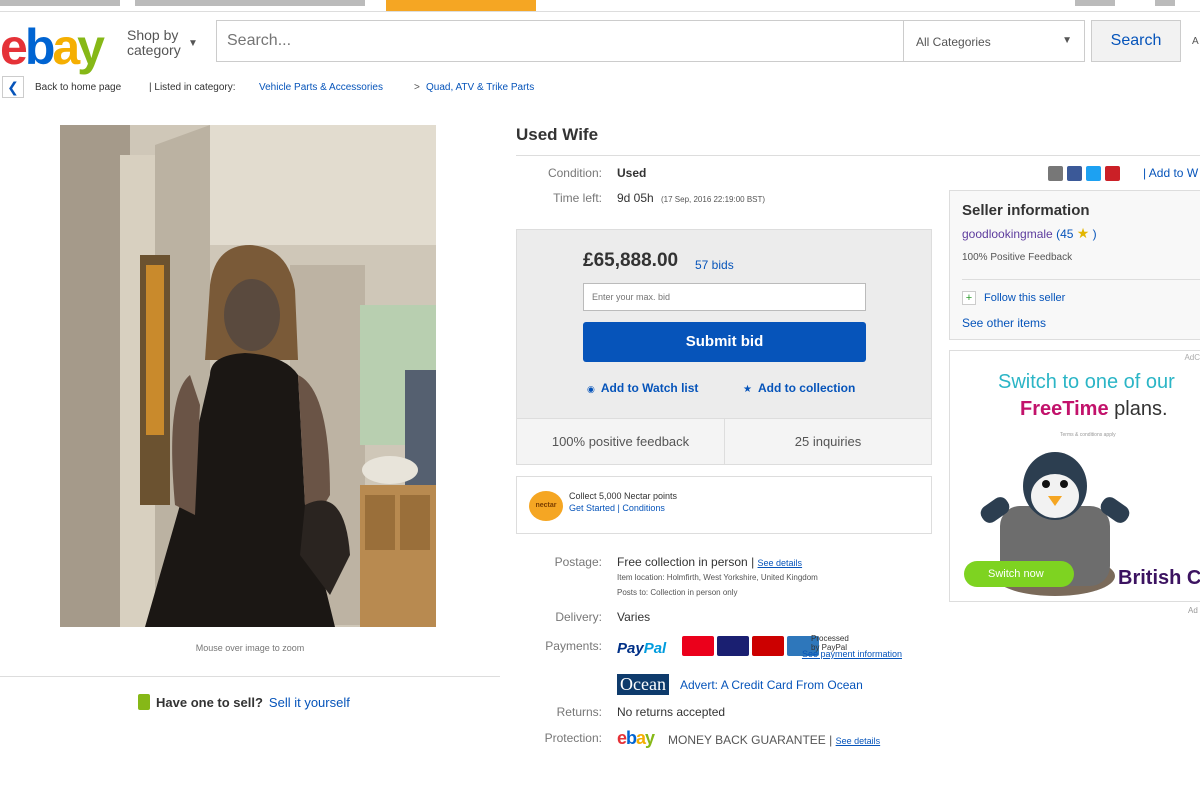 This screenshot has height=788, width=1200. Describe the element at coordinates (969, 298) in the screenshot. I see `plus-icon: +` at that location.